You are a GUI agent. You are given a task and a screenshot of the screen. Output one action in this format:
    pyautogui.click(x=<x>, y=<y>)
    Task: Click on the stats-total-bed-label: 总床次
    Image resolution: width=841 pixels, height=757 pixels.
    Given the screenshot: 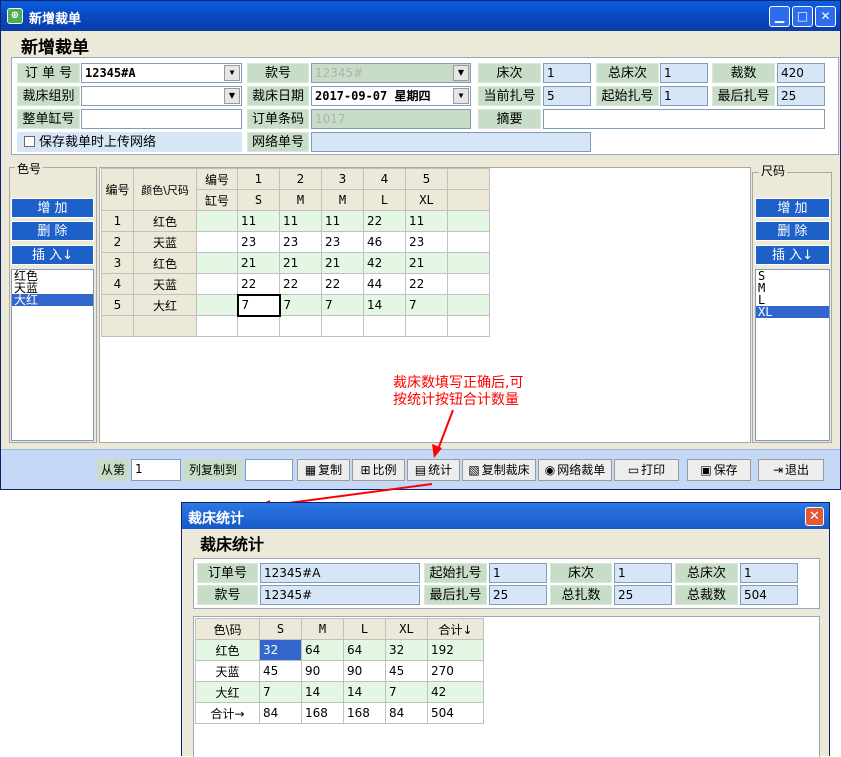 What is the action you would take?
    pyautogui.click(x=706, y=573)
    